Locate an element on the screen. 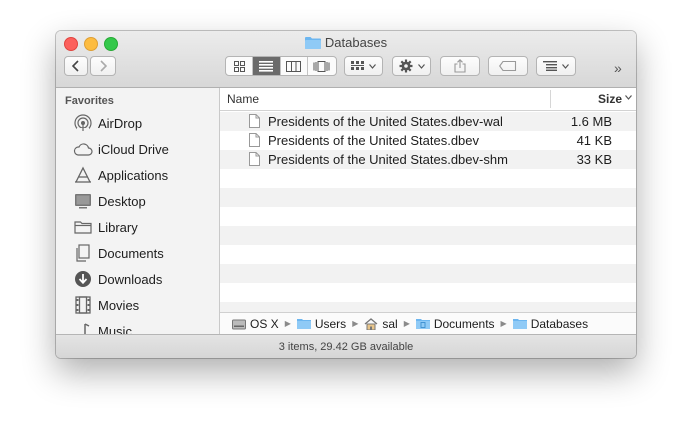 This screenshot has height=438, width=692. title-toolbar: Databases » is located at coordinates (346, 59).